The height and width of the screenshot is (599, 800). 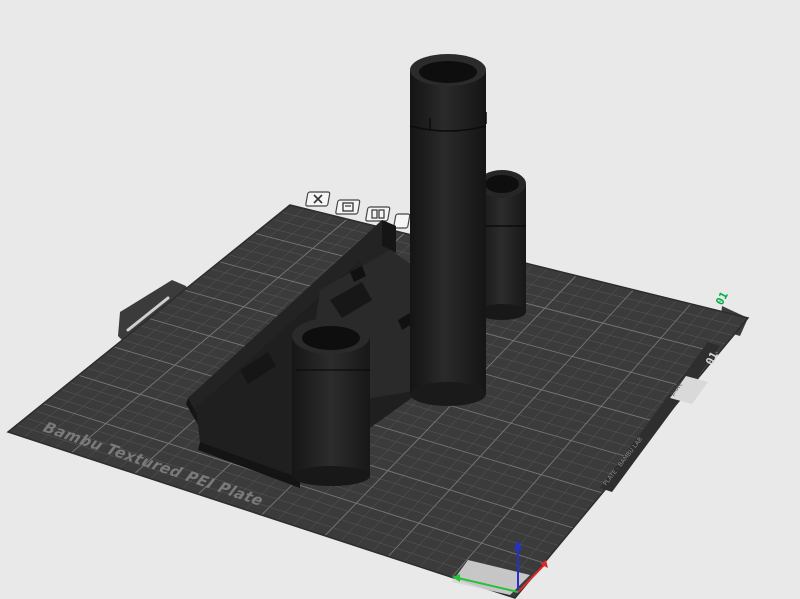 What do you see at coordinates (378, 214) in the screenshot?
I see `arrange-icon` at bounding box center [378, 214].